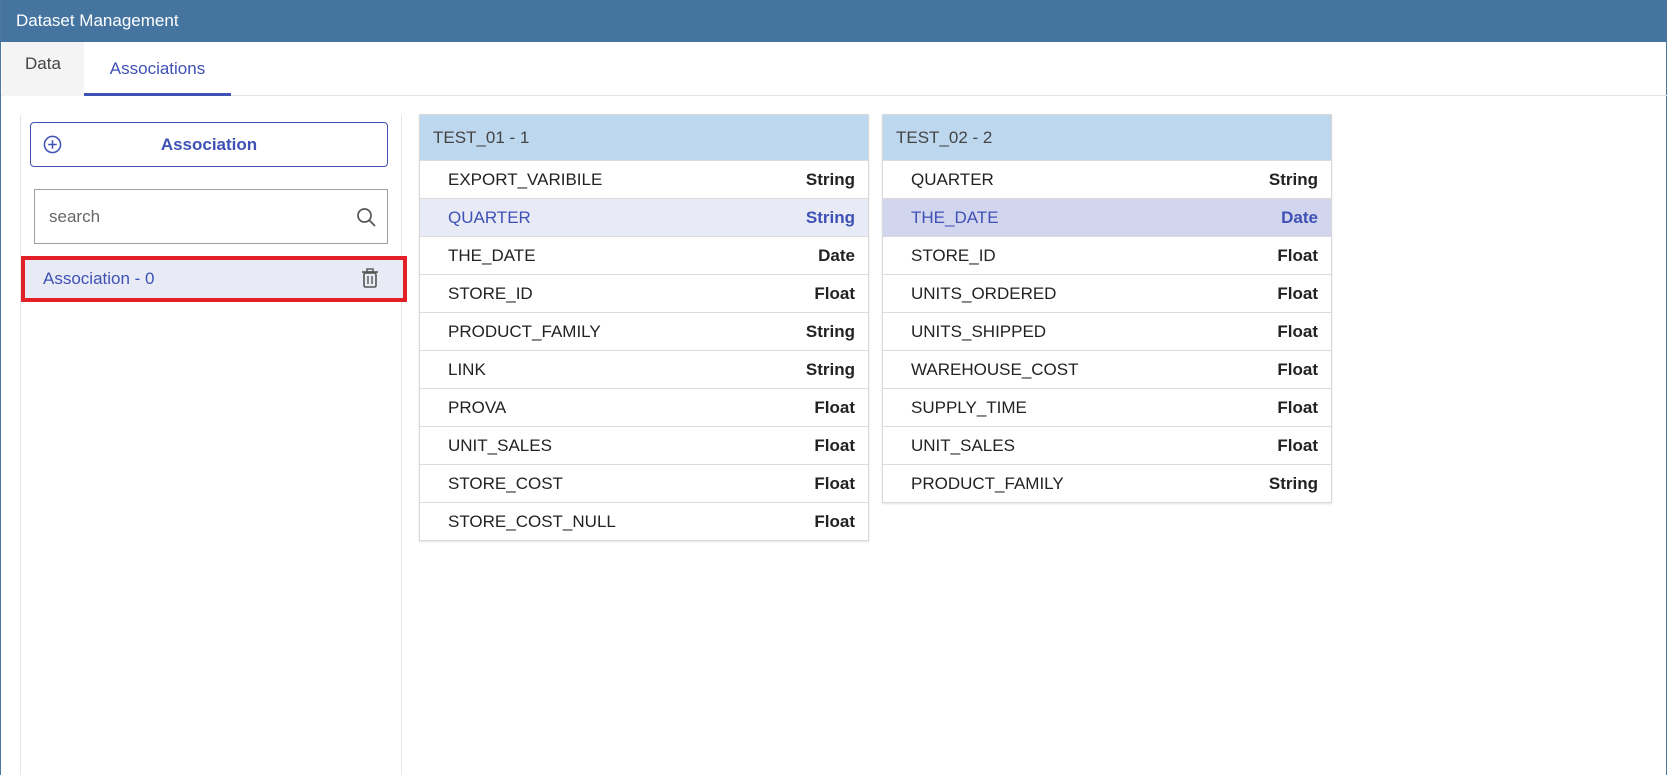  Describe the element at coordinates (1107, 293) in the screenshot. I see `table-row: UNITS_ORDERED Float` at that location.